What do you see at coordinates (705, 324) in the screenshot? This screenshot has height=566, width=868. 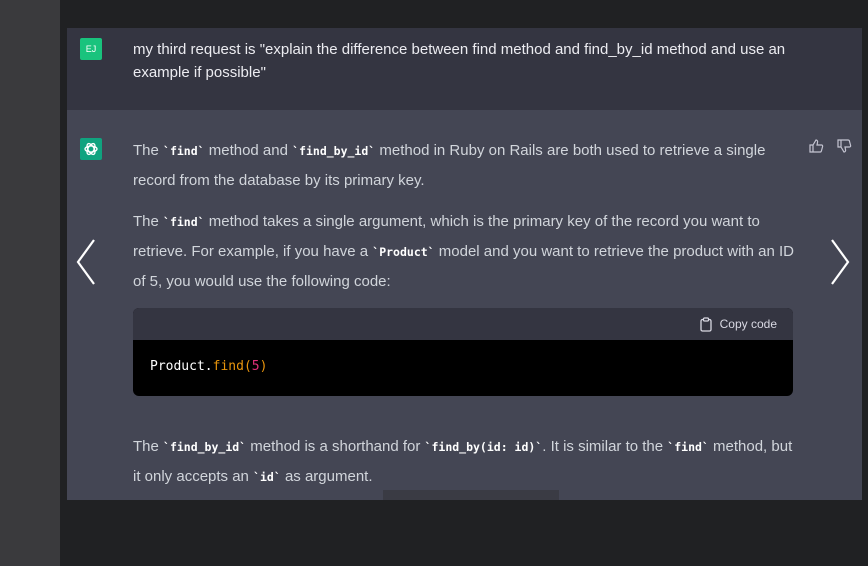 I see `clipboard-icon` at bounding box center [705, 324].